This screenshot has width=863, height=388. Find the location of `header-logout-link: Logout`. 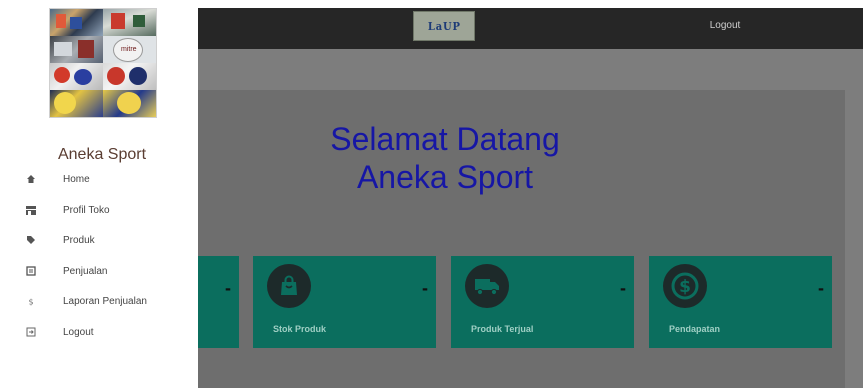

header-logout-link: Logout is located at coordinates (725, 25).